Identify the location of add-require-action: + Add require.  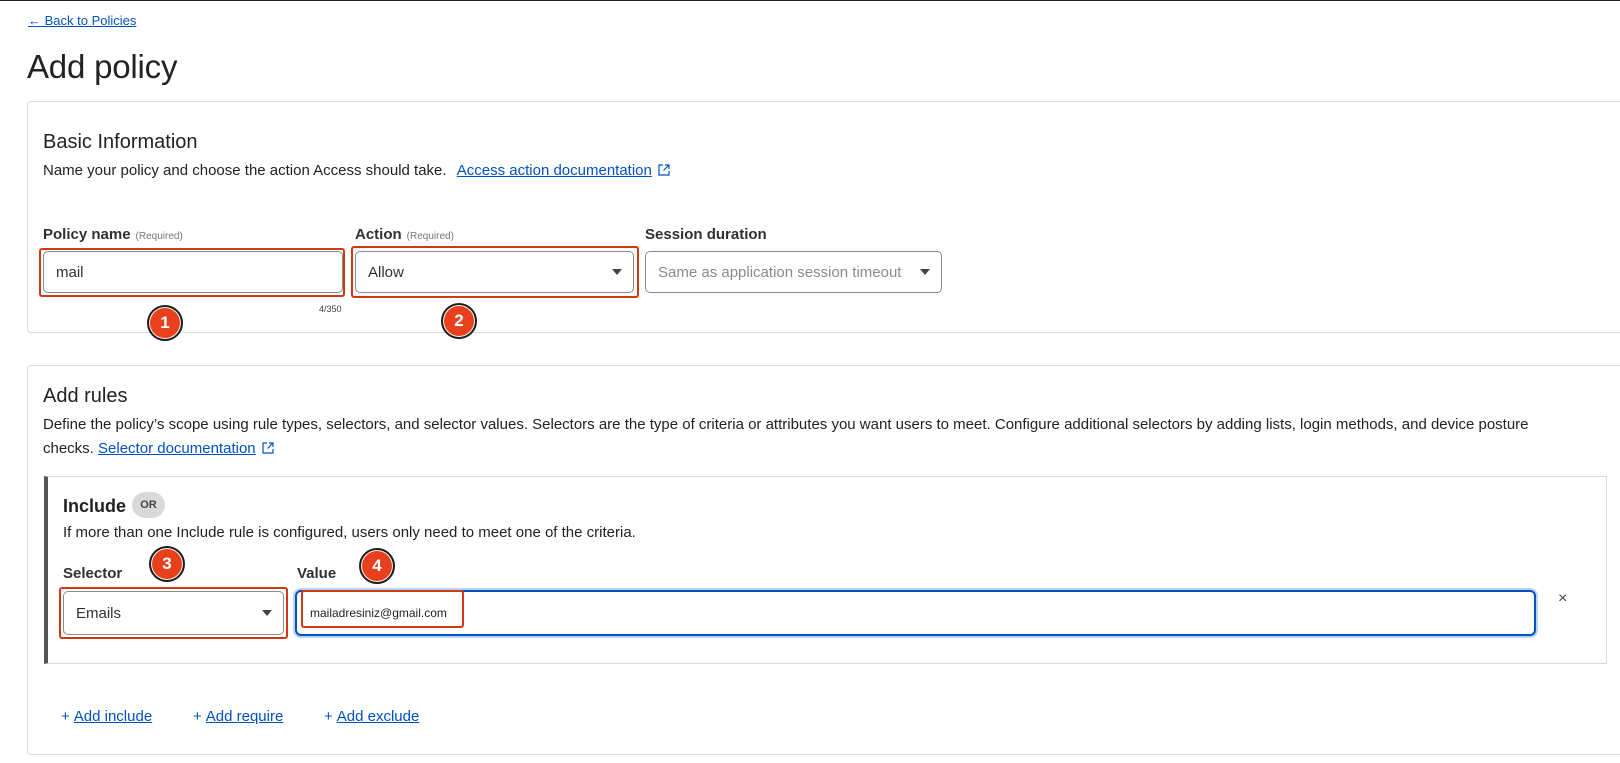
(238, 716).